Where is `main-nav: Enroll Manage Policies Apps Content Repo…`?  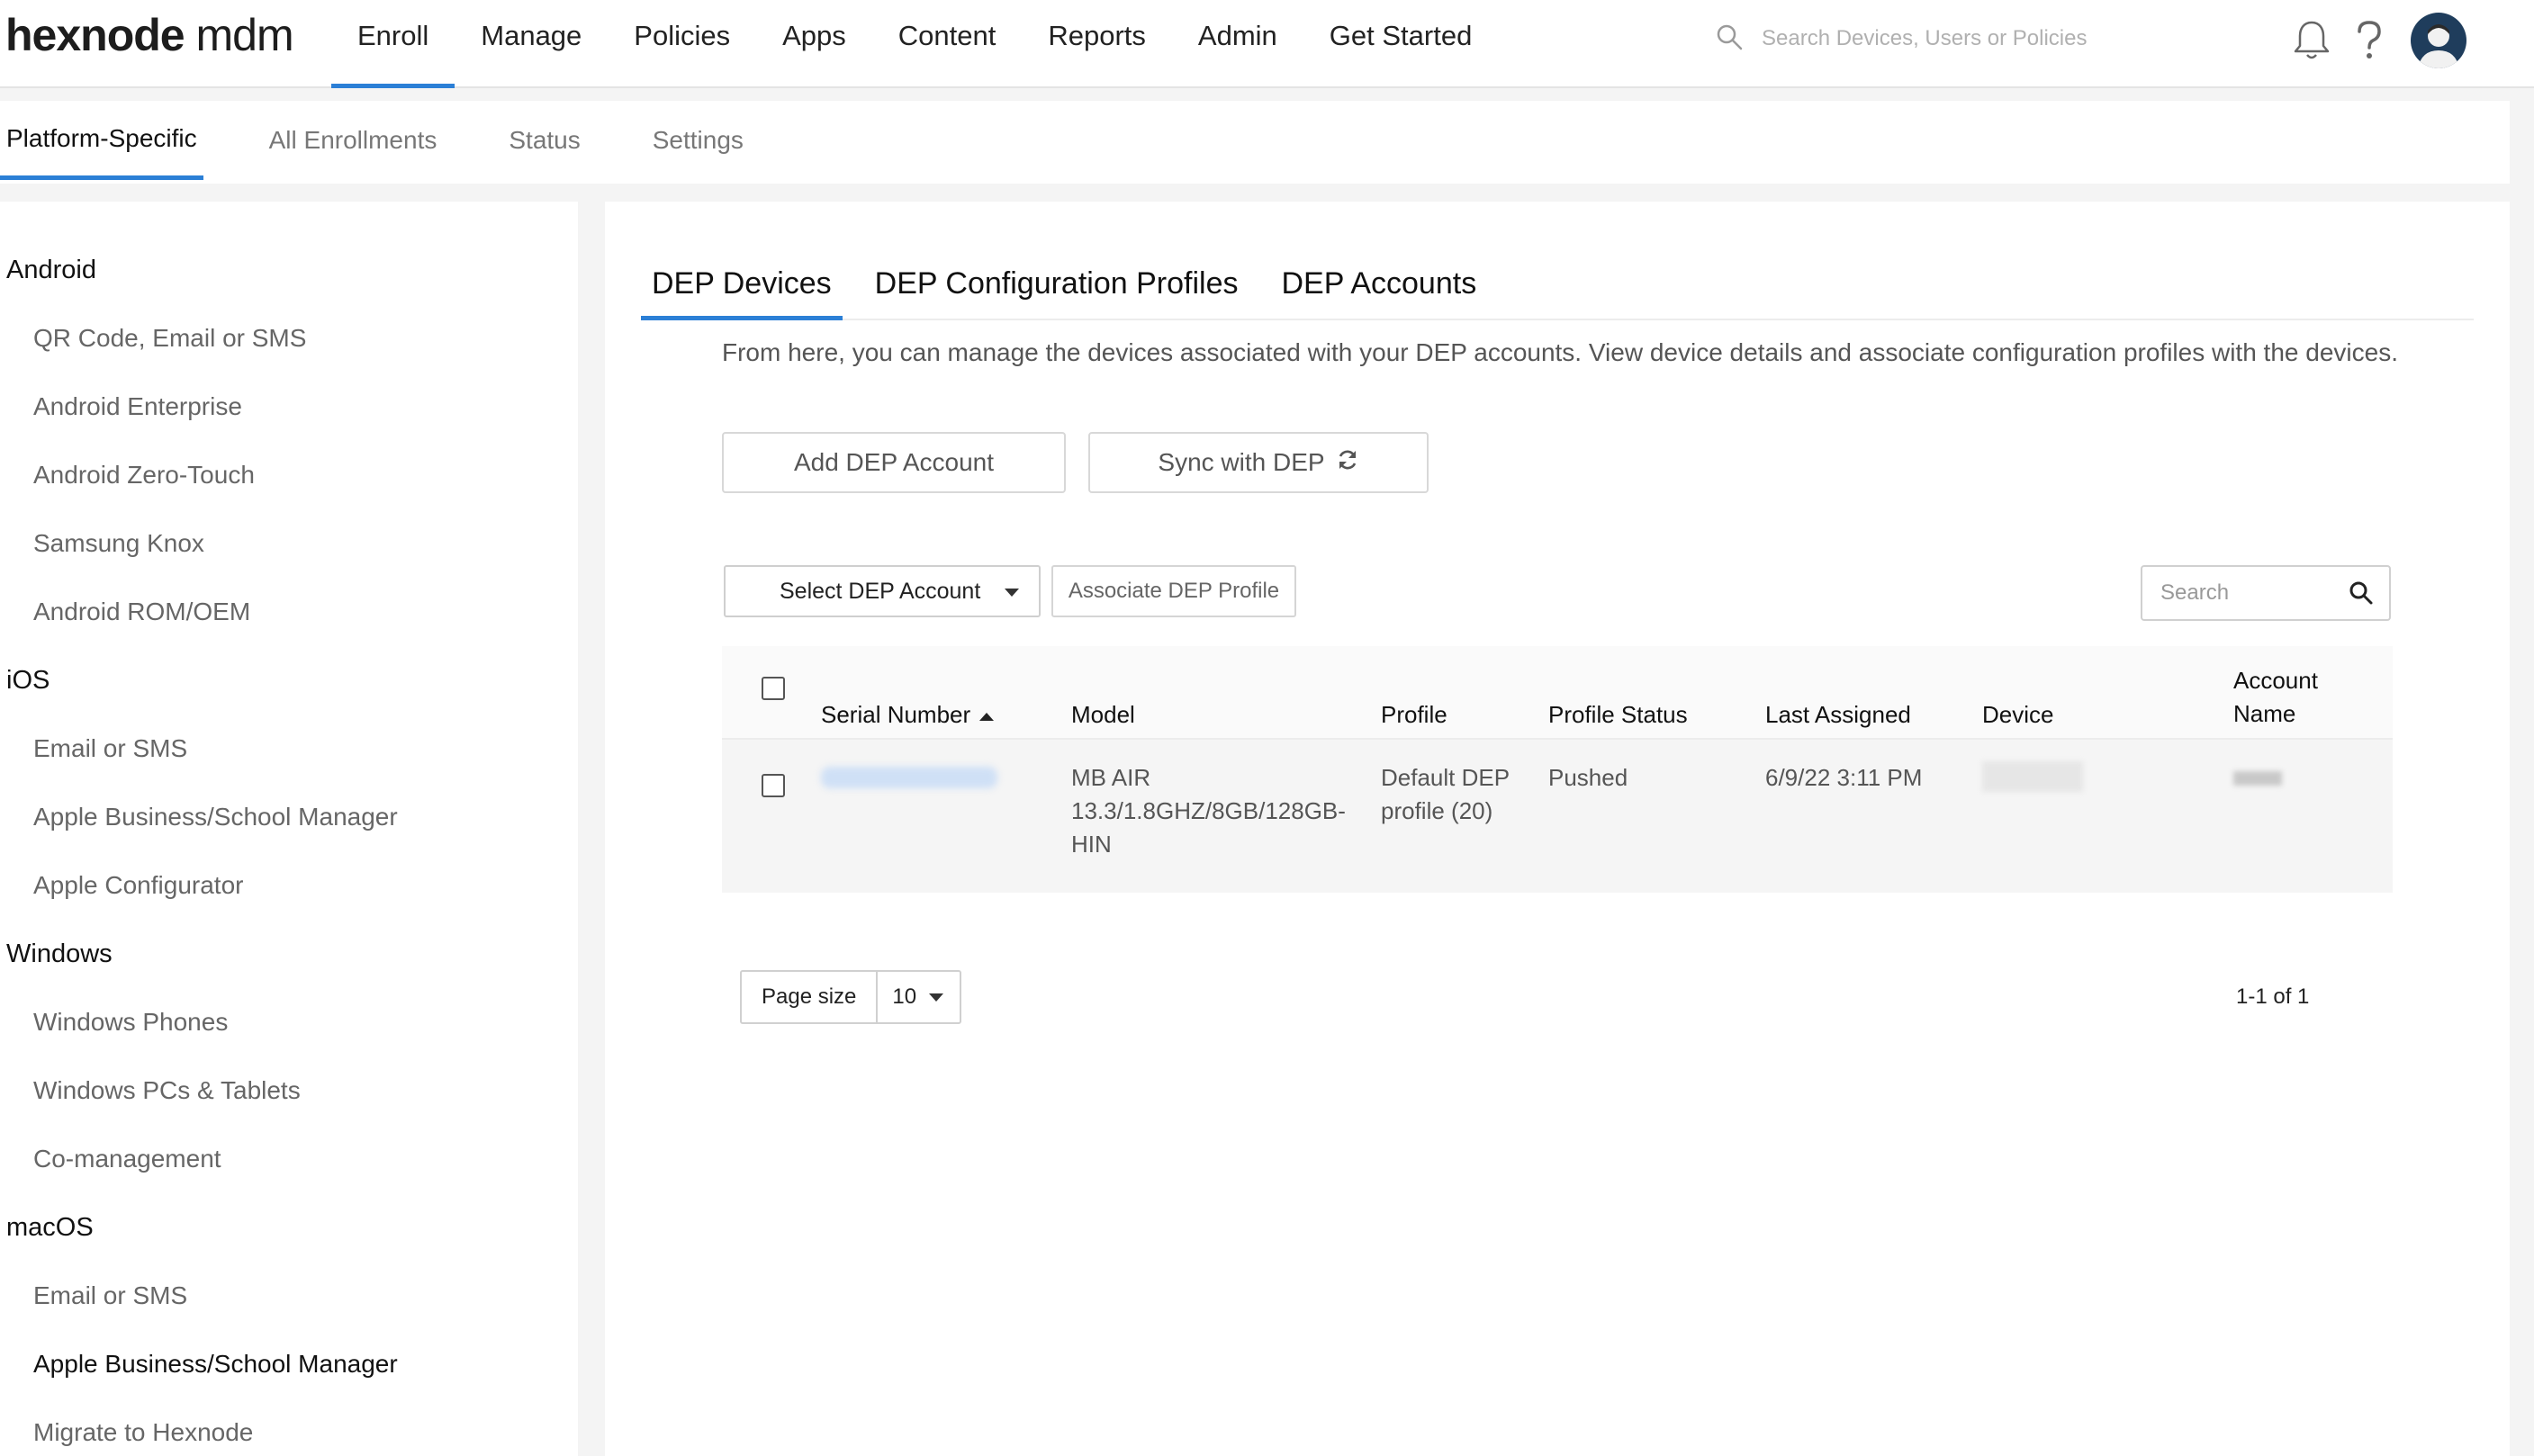
main-nav: Enroll Manage Policies Apps Content Repo… is located at coordinates (914, 44).